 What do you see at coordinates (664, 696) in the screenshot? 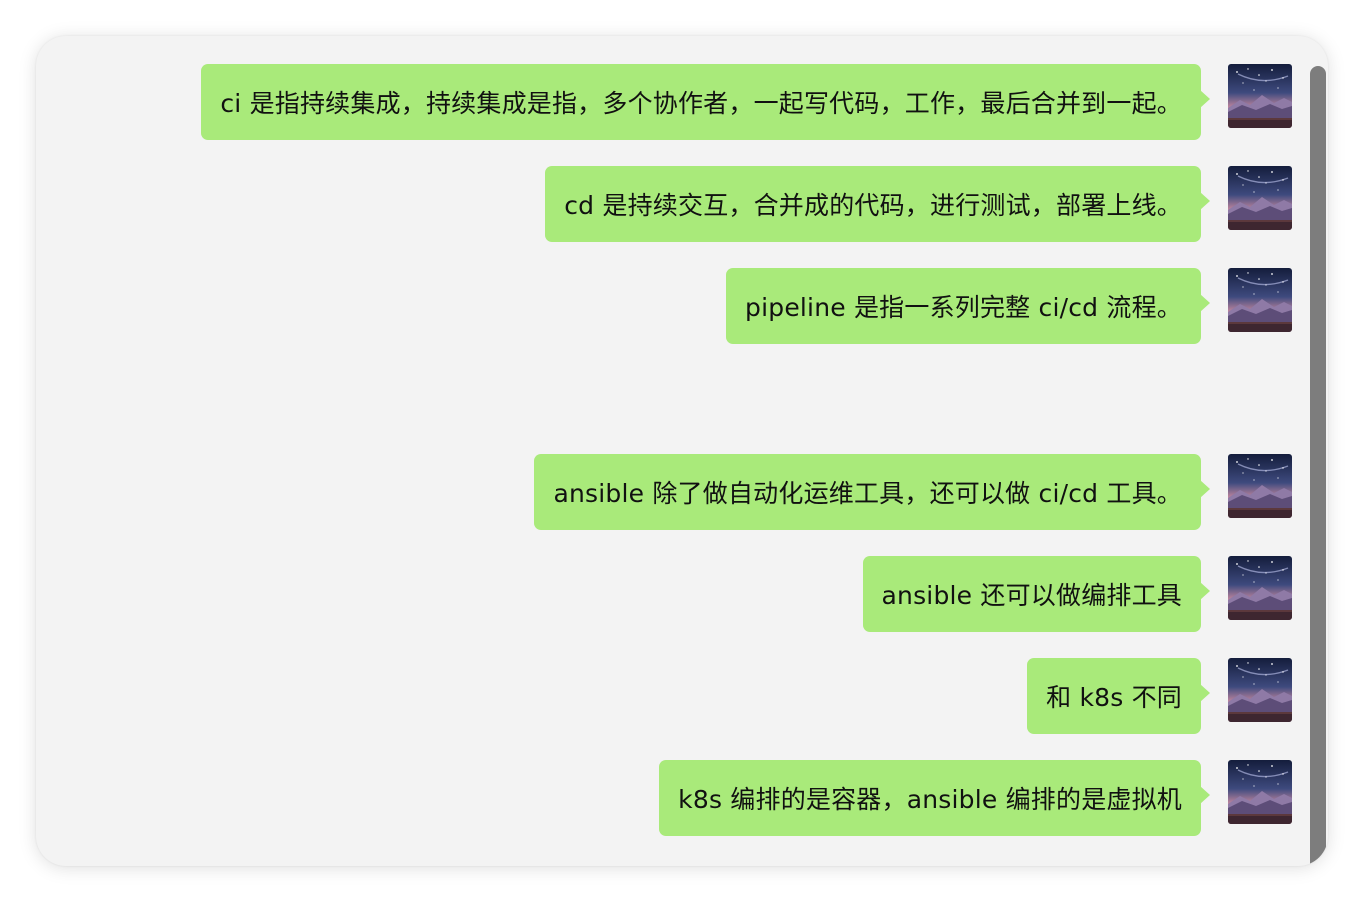
I see `message-row: 和 k8s 不同` at bounding box center [664, 696].